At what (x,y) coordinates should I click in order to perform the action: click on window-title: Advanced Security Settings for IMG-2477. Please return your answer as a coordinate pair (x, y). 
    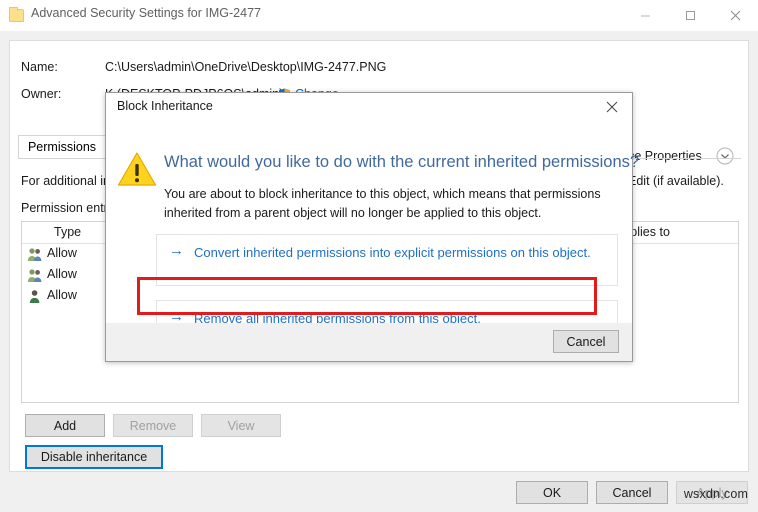
    Looking at the image, I should click on (146, 13).